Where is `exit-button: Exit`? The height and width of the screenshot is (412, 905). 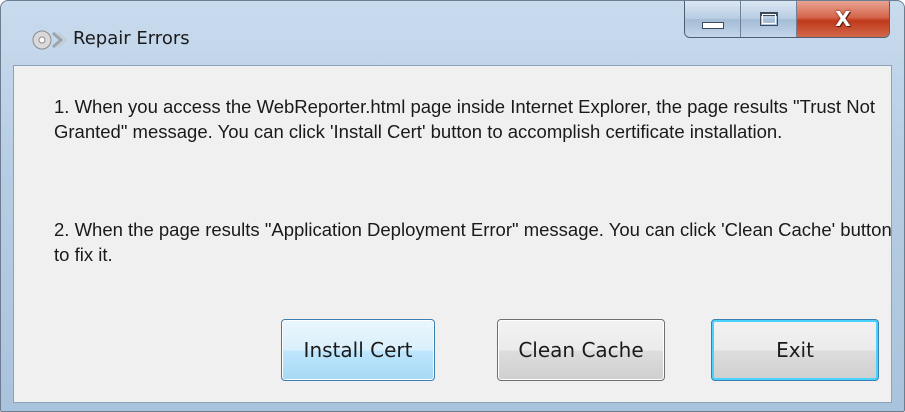 exit-button: Exit is located at coordinates (795, 350).